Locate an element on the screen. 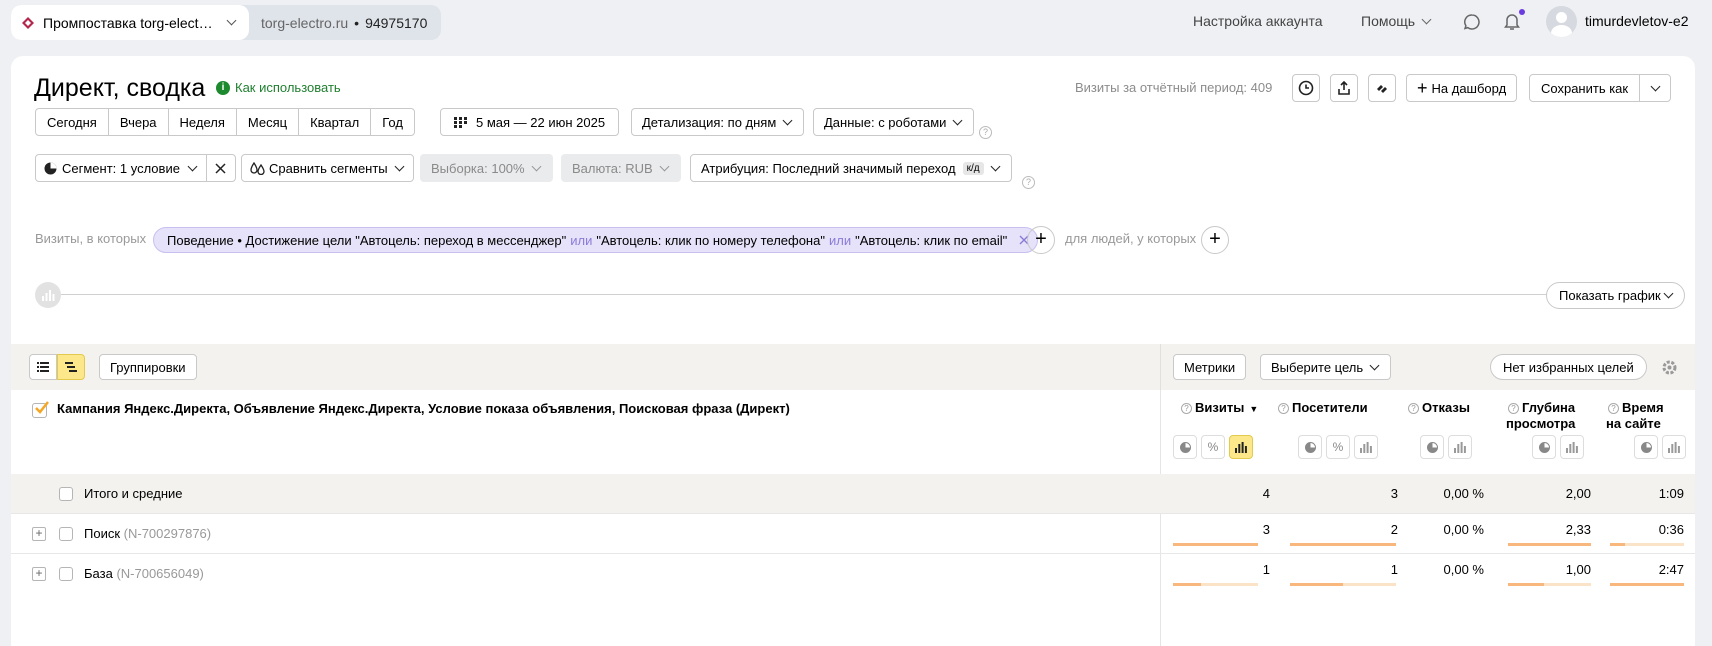 This screenshot has height=646, width=1712. column-visitors: ? Посетители is located at coordinates (1323, 408).